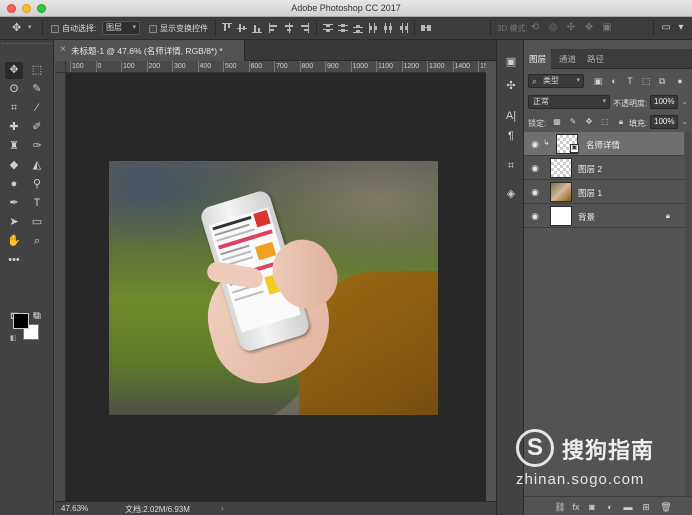  What do you see at coordinates (37, 127) in the screenshot?
I see `brush-tool-icon: ✐` at bounding box center [37, 127].